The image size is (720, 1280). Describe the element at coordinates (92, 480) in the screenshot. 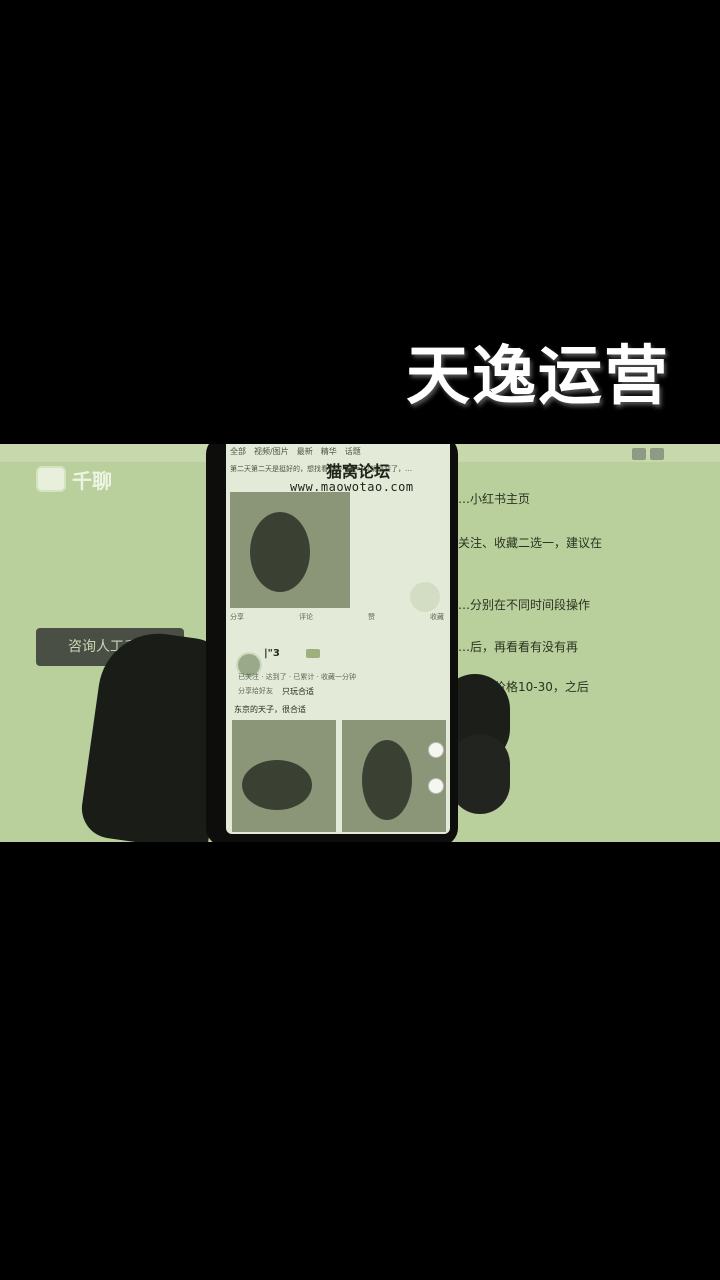

I see `brand-name: 千聊` at that location.